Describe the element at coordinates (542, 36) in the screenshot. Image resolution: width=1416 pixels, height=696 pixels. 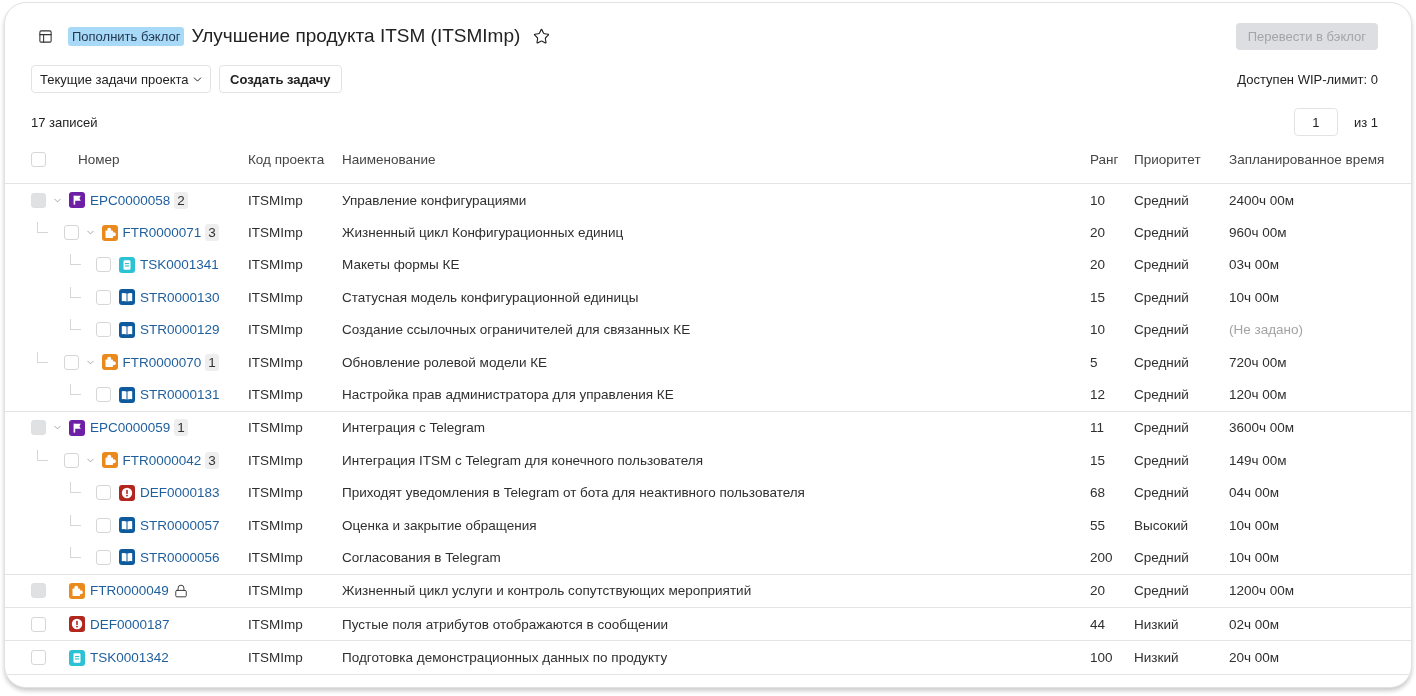
I see `star-icon` at that location.